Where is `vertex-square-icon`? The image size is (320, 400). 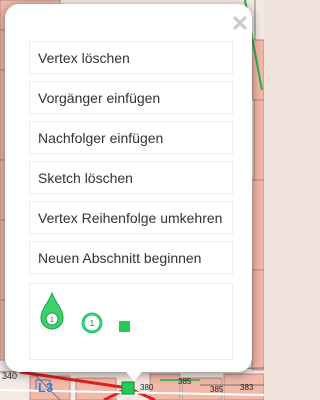
vertex-square-icon is located at coordinates (124, 326).